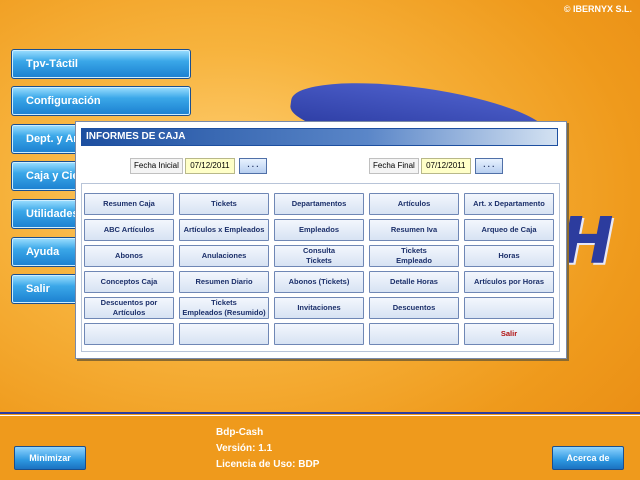 Image resolution: width=640 pixels, height=480 pixels. I want to click on app-name: Bdp-Cash, so click(240, 432).